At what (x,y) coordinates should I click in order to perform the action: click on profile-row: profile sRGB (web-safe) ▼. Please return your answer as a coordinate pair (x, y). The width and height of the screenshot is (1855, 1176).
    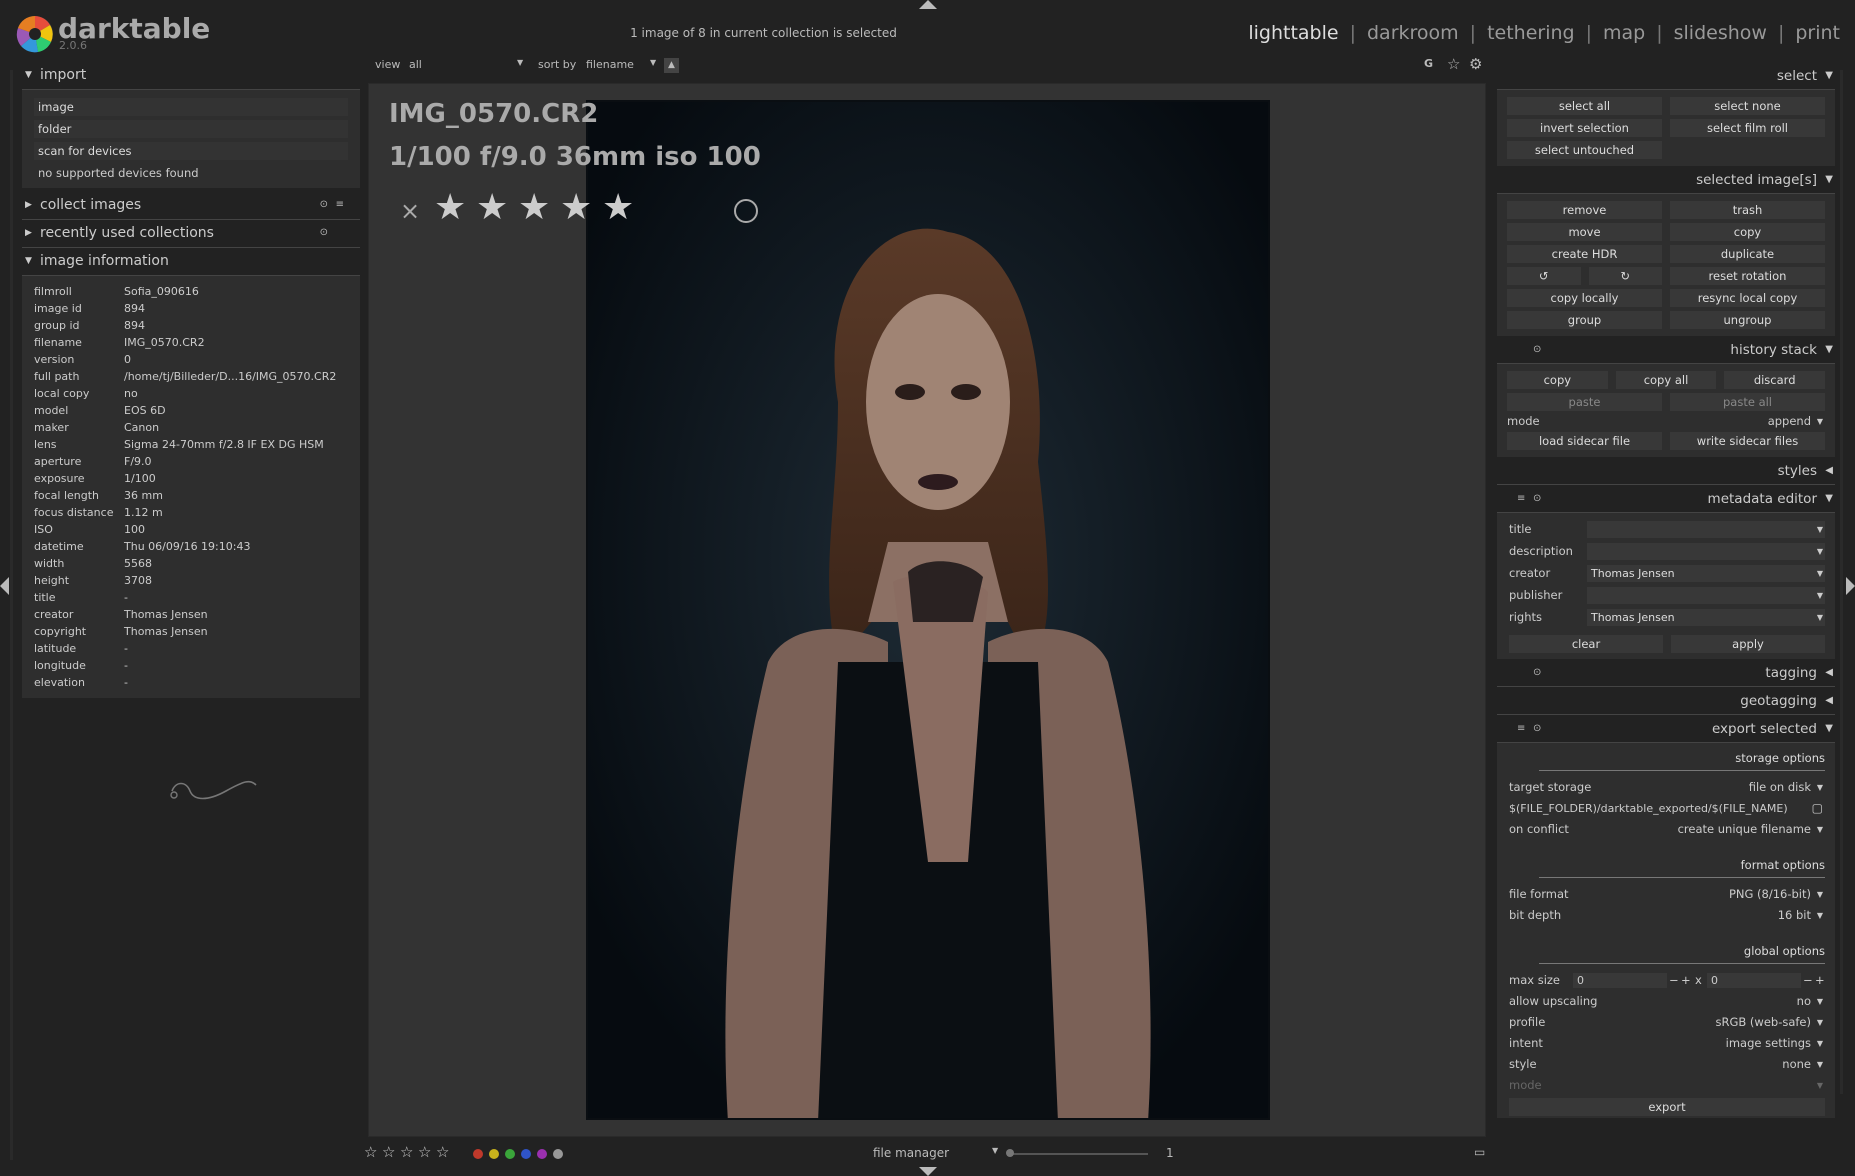
    Looking at the image, I should click on (1667, 1022).